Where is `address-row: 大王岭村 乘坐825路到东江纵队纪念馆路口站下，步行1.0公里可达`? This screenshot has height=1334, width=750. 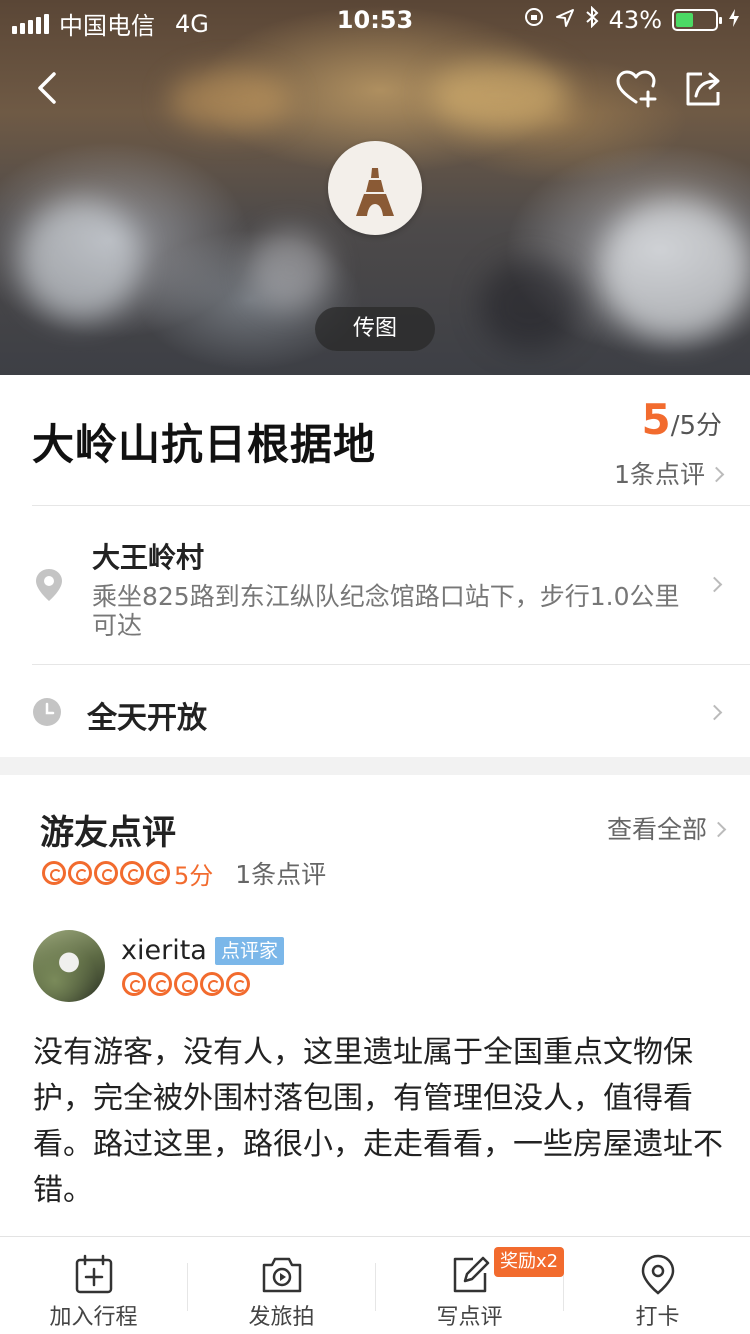
address-row: 大王岭村 乘坐825路到东江纵队纪念馆路口站下，步行1.0公里可达 is located at coordinates (375, 585).